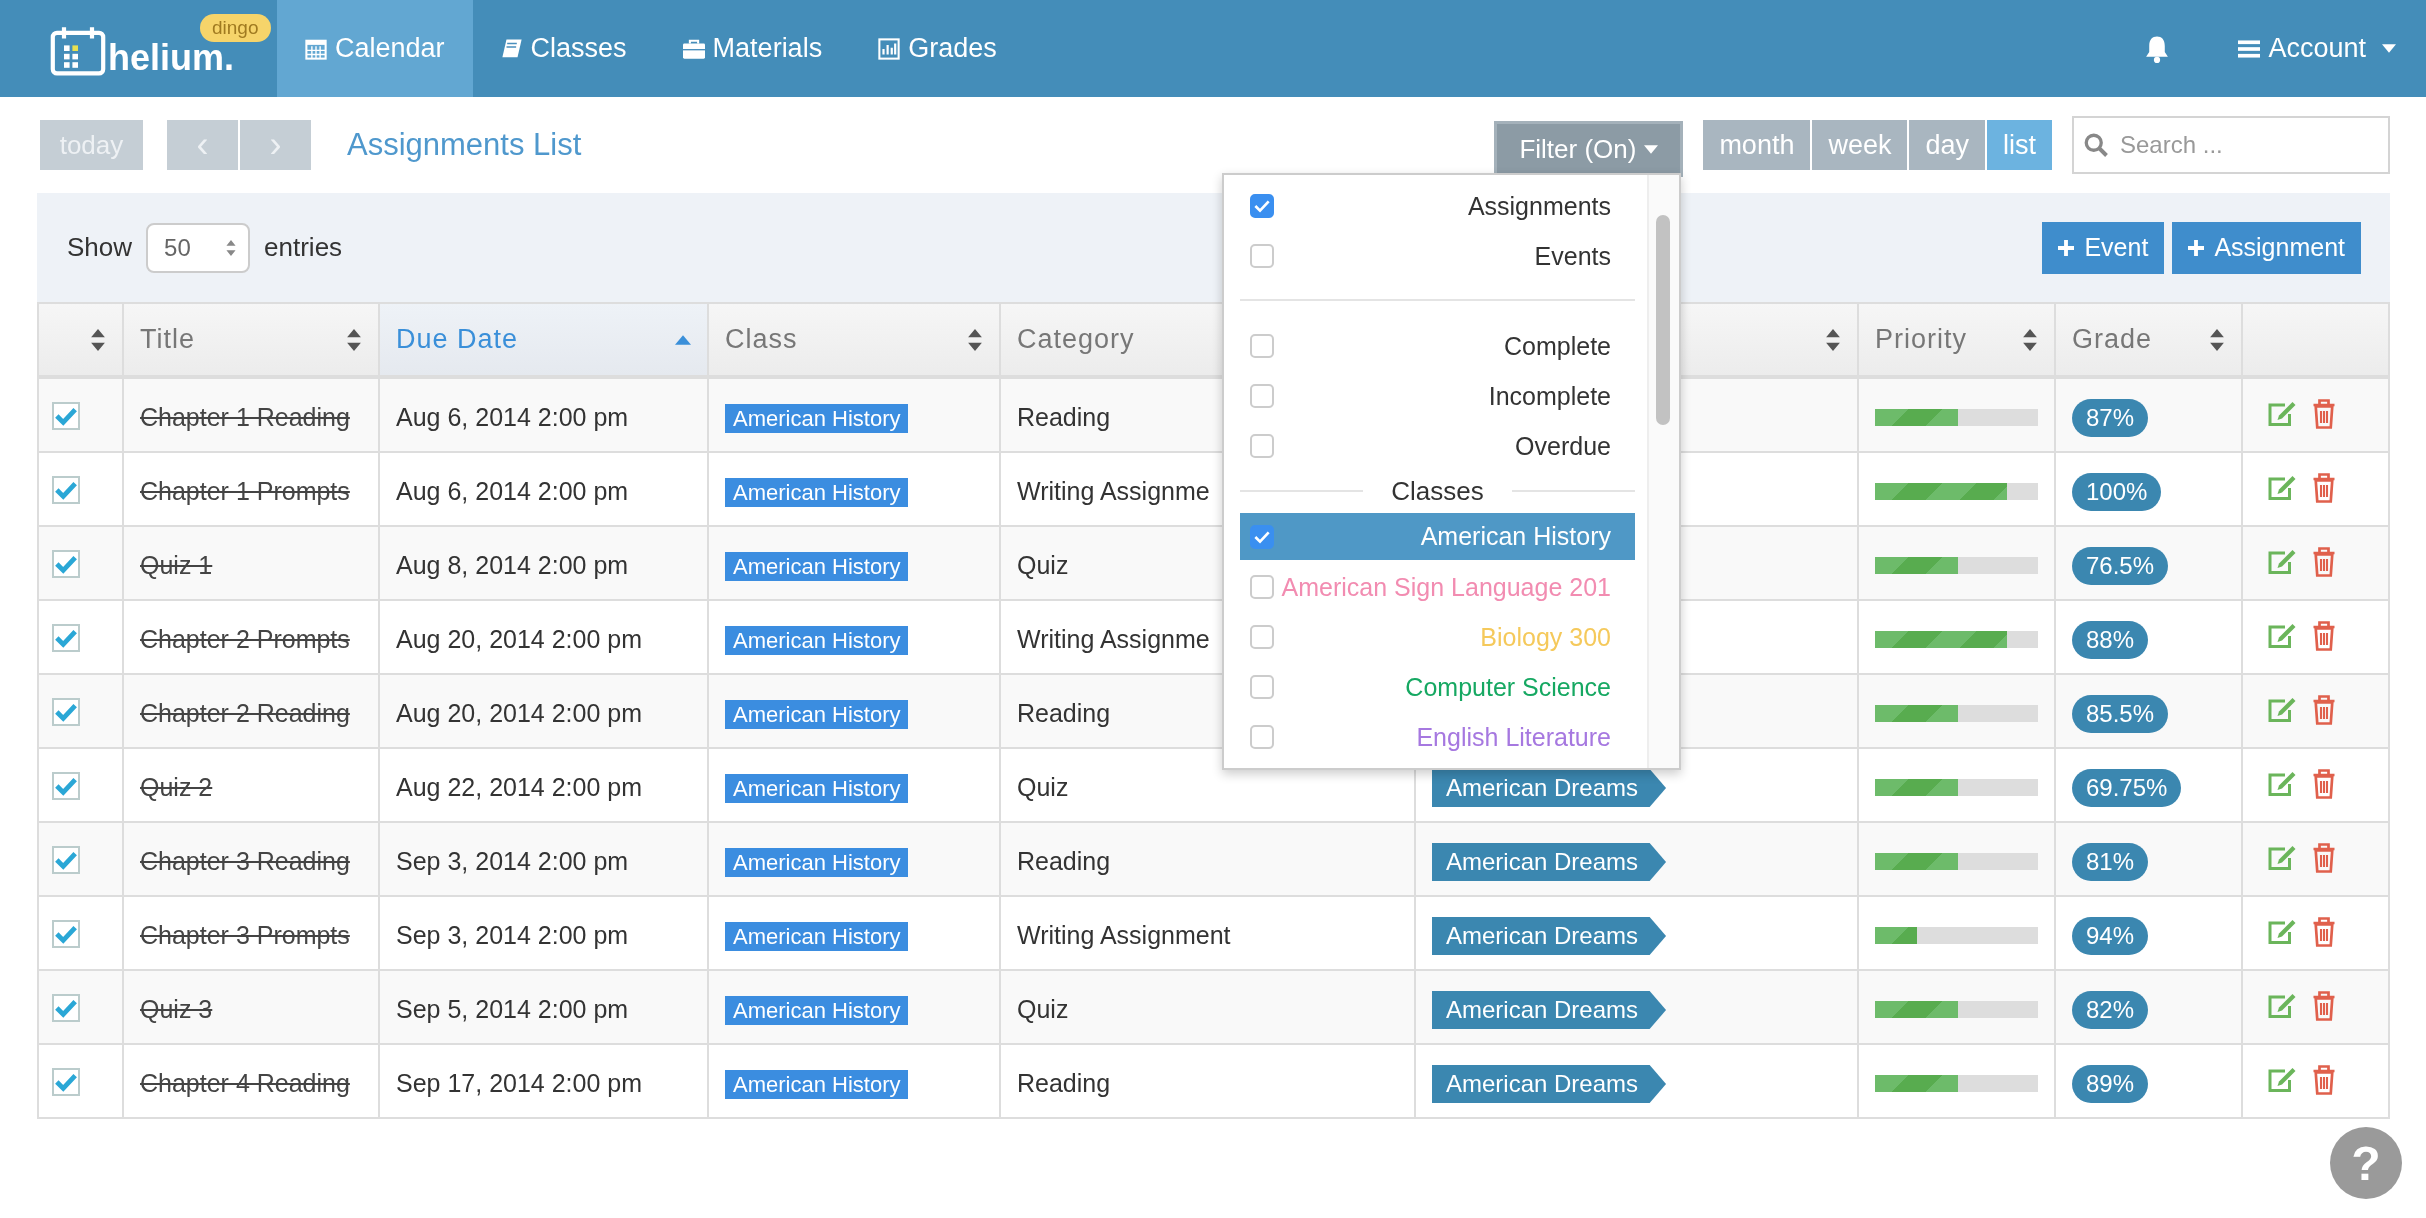  Describe the element at coordinates (2117, 492) in the screenshot. I see `grade-badge: 100%` at that location.